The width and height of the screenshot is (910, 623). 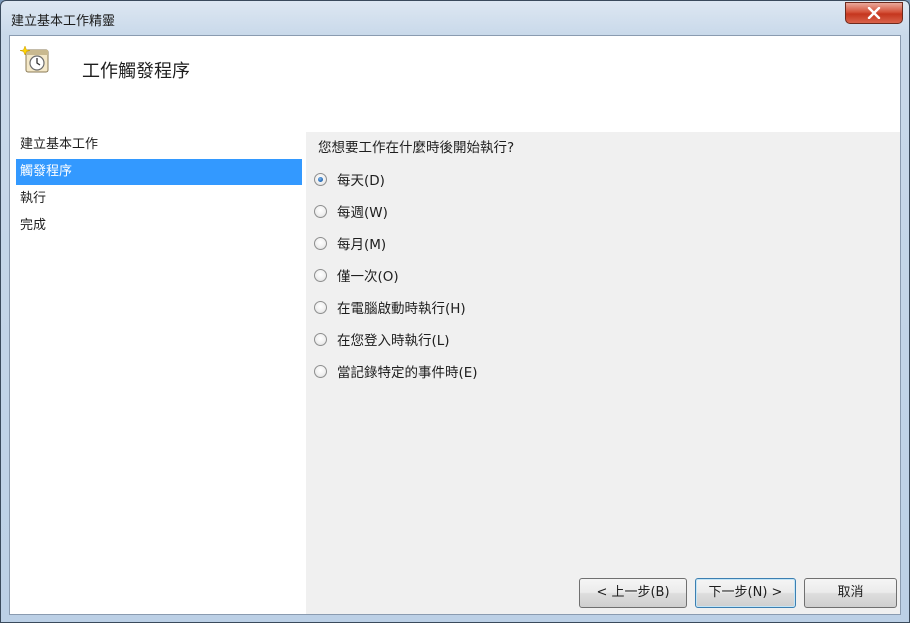 What do you see at coordinates (393, 341) in the screenshot?
I see `option-at-logon-label: 在您登入時執行(L)` at bounding box center [393, 341].